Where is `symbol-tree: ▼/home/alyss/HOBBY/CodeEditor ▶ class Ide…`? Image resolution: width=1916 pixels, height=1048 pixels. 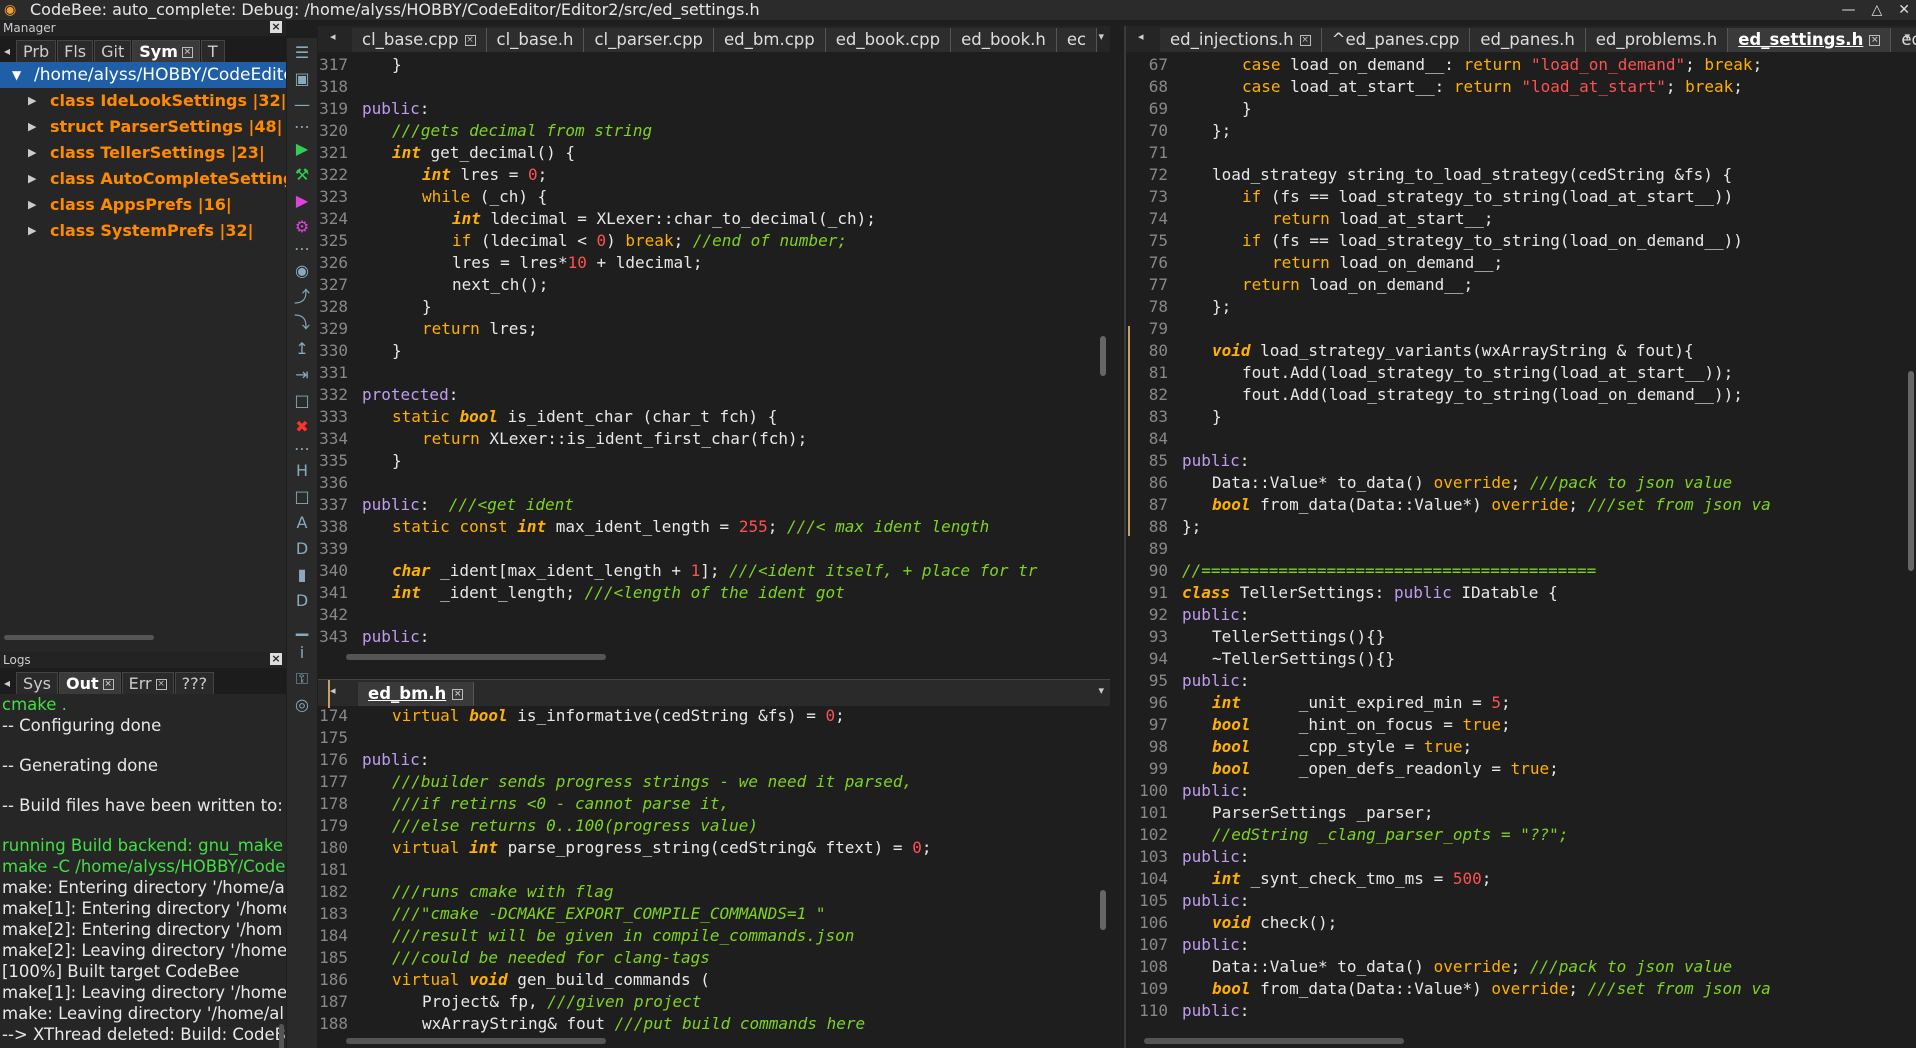 symbol-tree: ▼/home/alyss/HOBBY/CodeEditor ▶ class Ide… is located at coordinates (143, 357).